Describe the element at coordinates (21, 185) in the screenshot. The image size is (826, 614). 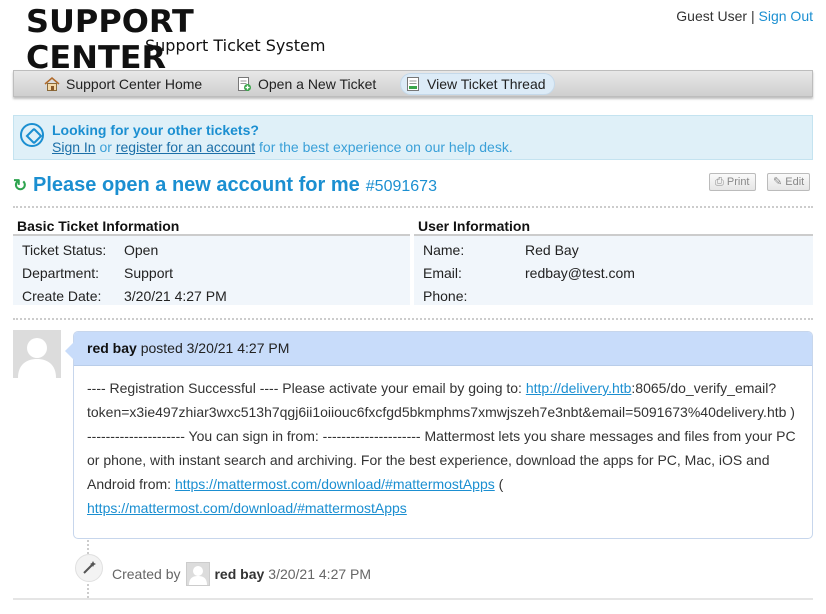
I see `refresh-icon: ↻` at that location.